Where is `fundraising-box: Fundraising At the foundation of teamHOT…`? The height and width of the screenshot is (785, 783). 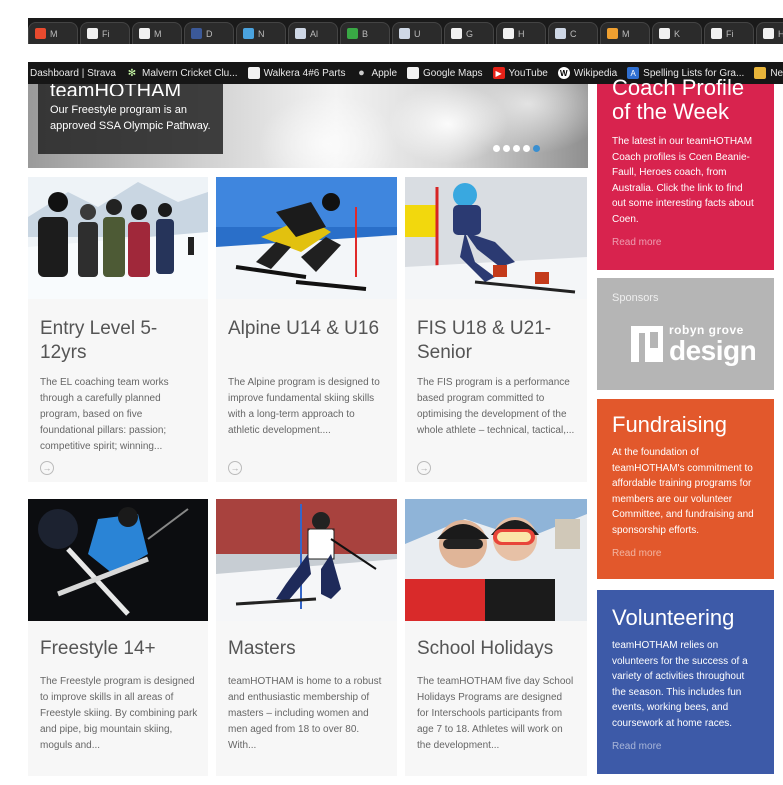
fundraising-box: Fundraising At the foundation of teamHOT… is located at coordinates (685, 489).